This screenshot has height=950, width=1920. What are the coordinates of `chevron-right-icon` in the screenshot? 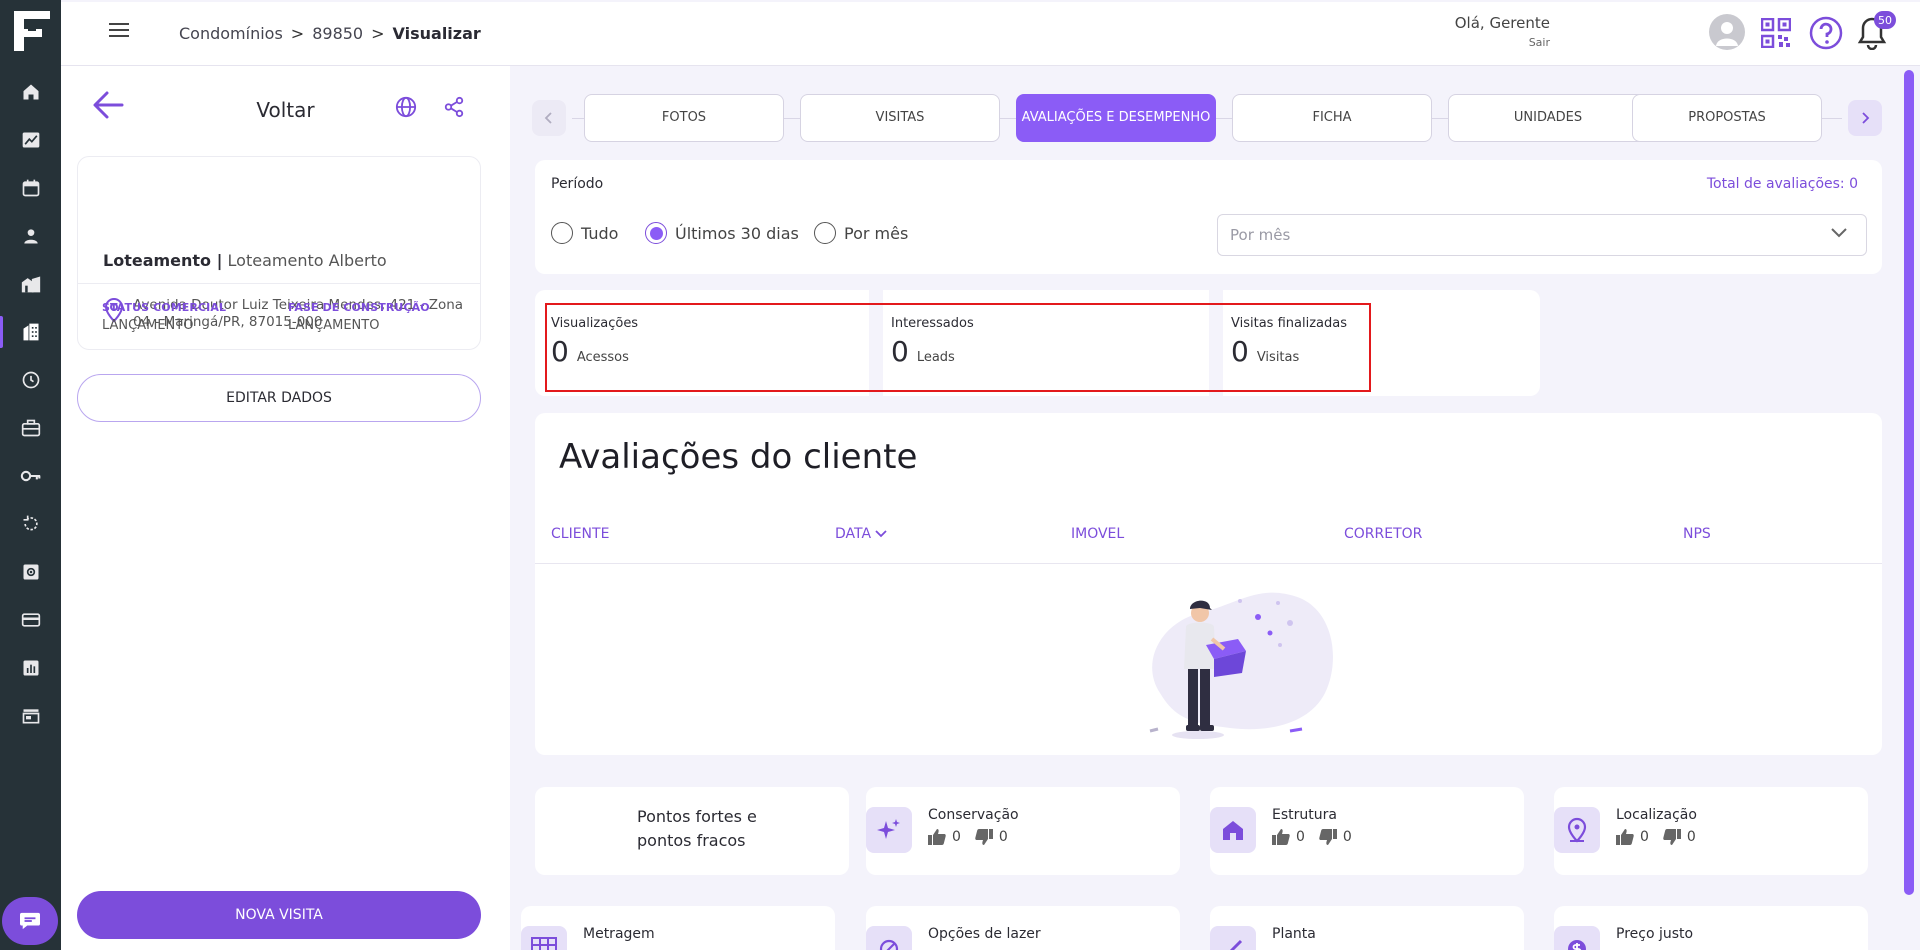 It's located at (1865, 118).